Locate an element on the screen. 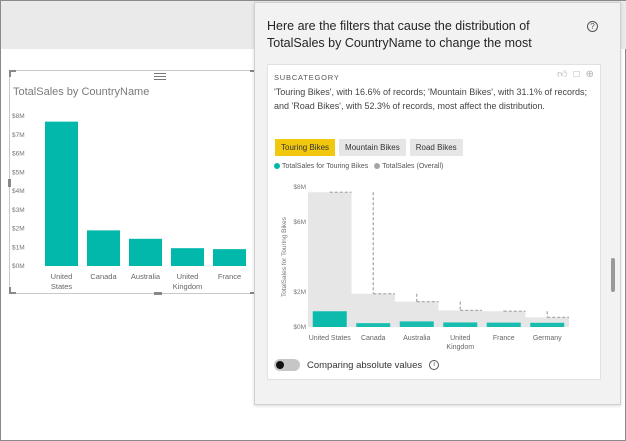 This screenshot has width=626, height=441. comment-icon: □ is located at coordinates (577, 75).